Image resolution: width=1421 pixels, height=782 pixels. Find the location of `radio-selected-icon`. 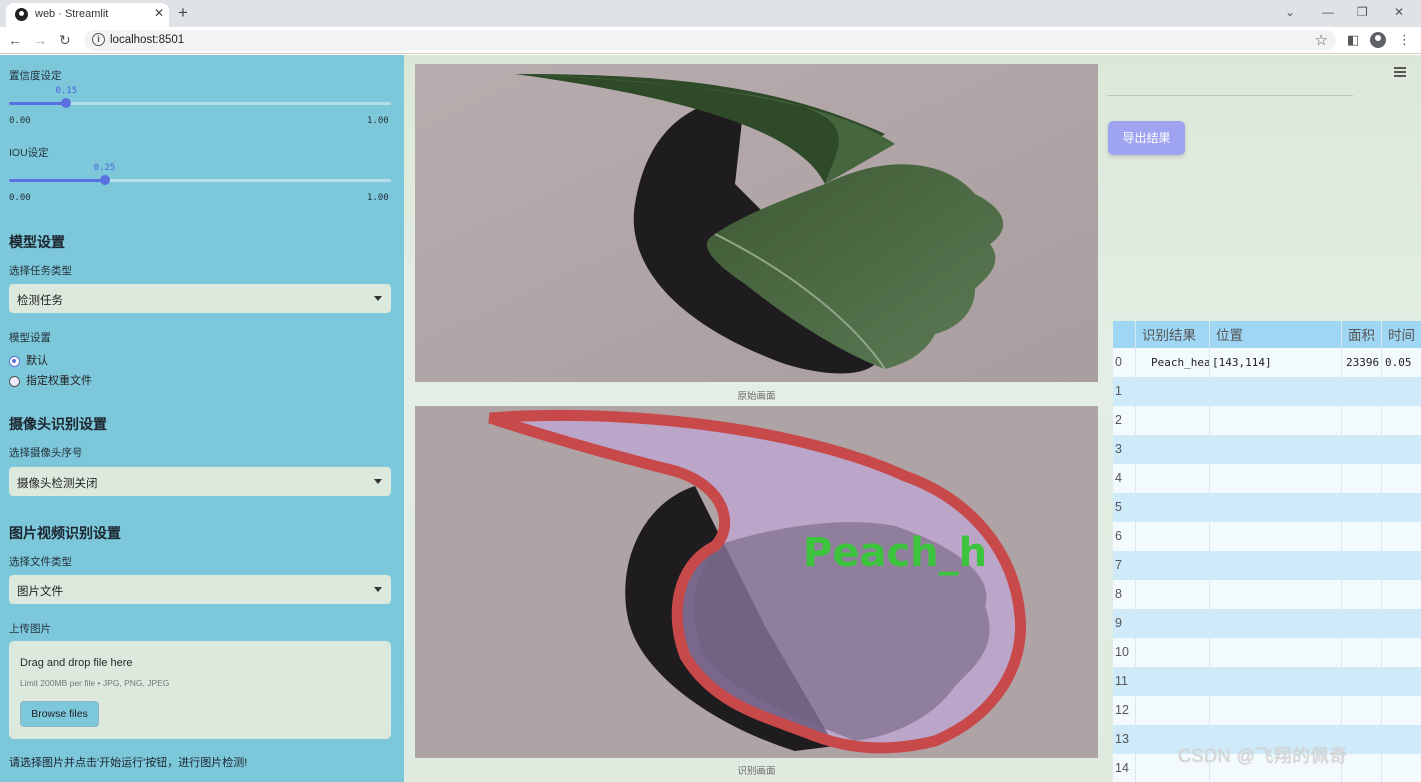

radio-selected-icon is located at coordinates (14, 361).